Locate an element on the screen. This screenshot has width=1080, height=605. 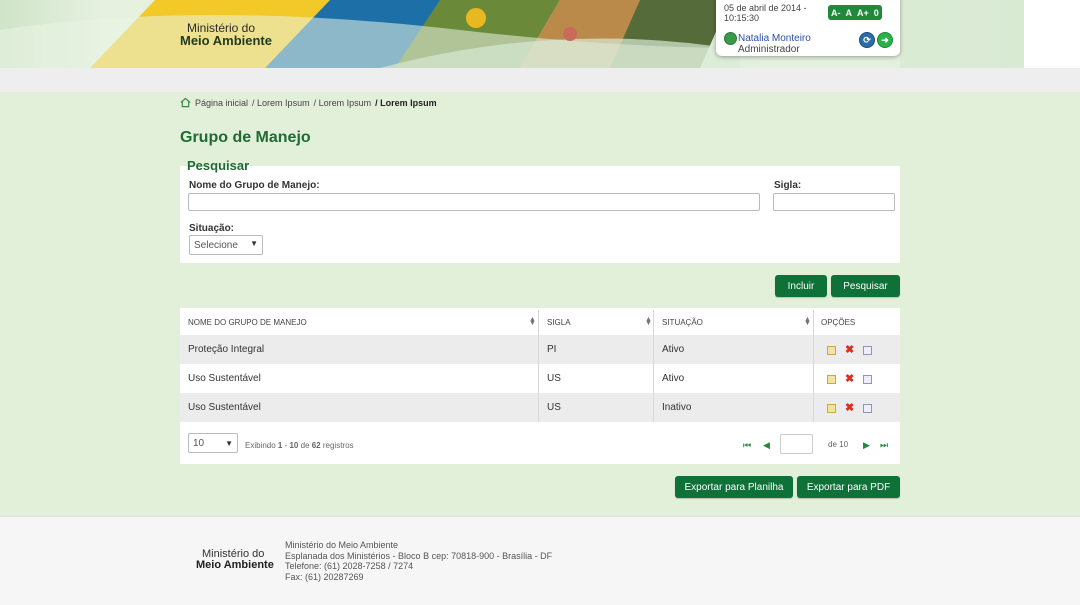
user-name-link: Natalia Monteiro is located at coordinates (774, 38).